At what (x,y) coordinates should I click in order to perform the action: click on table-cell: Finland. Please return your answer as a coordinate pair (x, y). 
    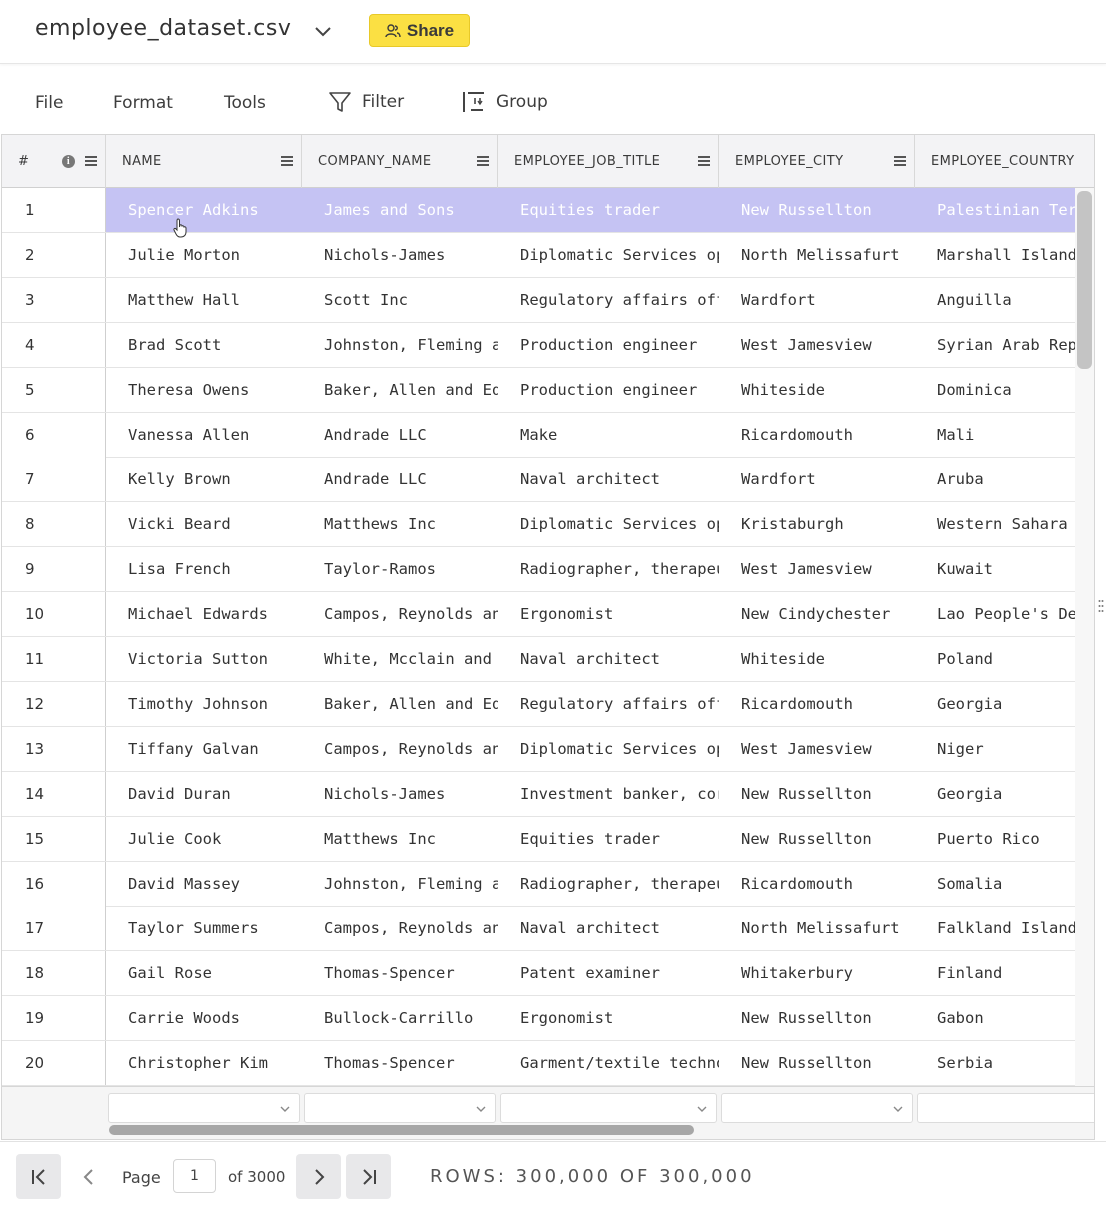
    Looking at the image, I should click on (1004, 973).